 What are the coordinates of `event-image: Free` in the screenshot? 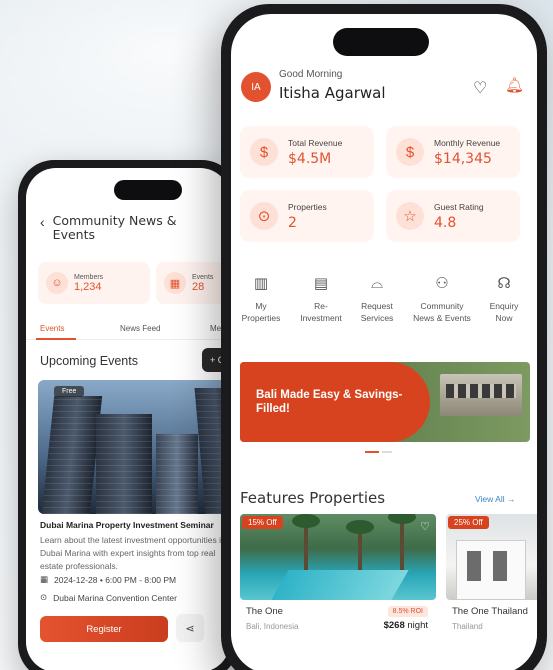 It's located at (134, 447).